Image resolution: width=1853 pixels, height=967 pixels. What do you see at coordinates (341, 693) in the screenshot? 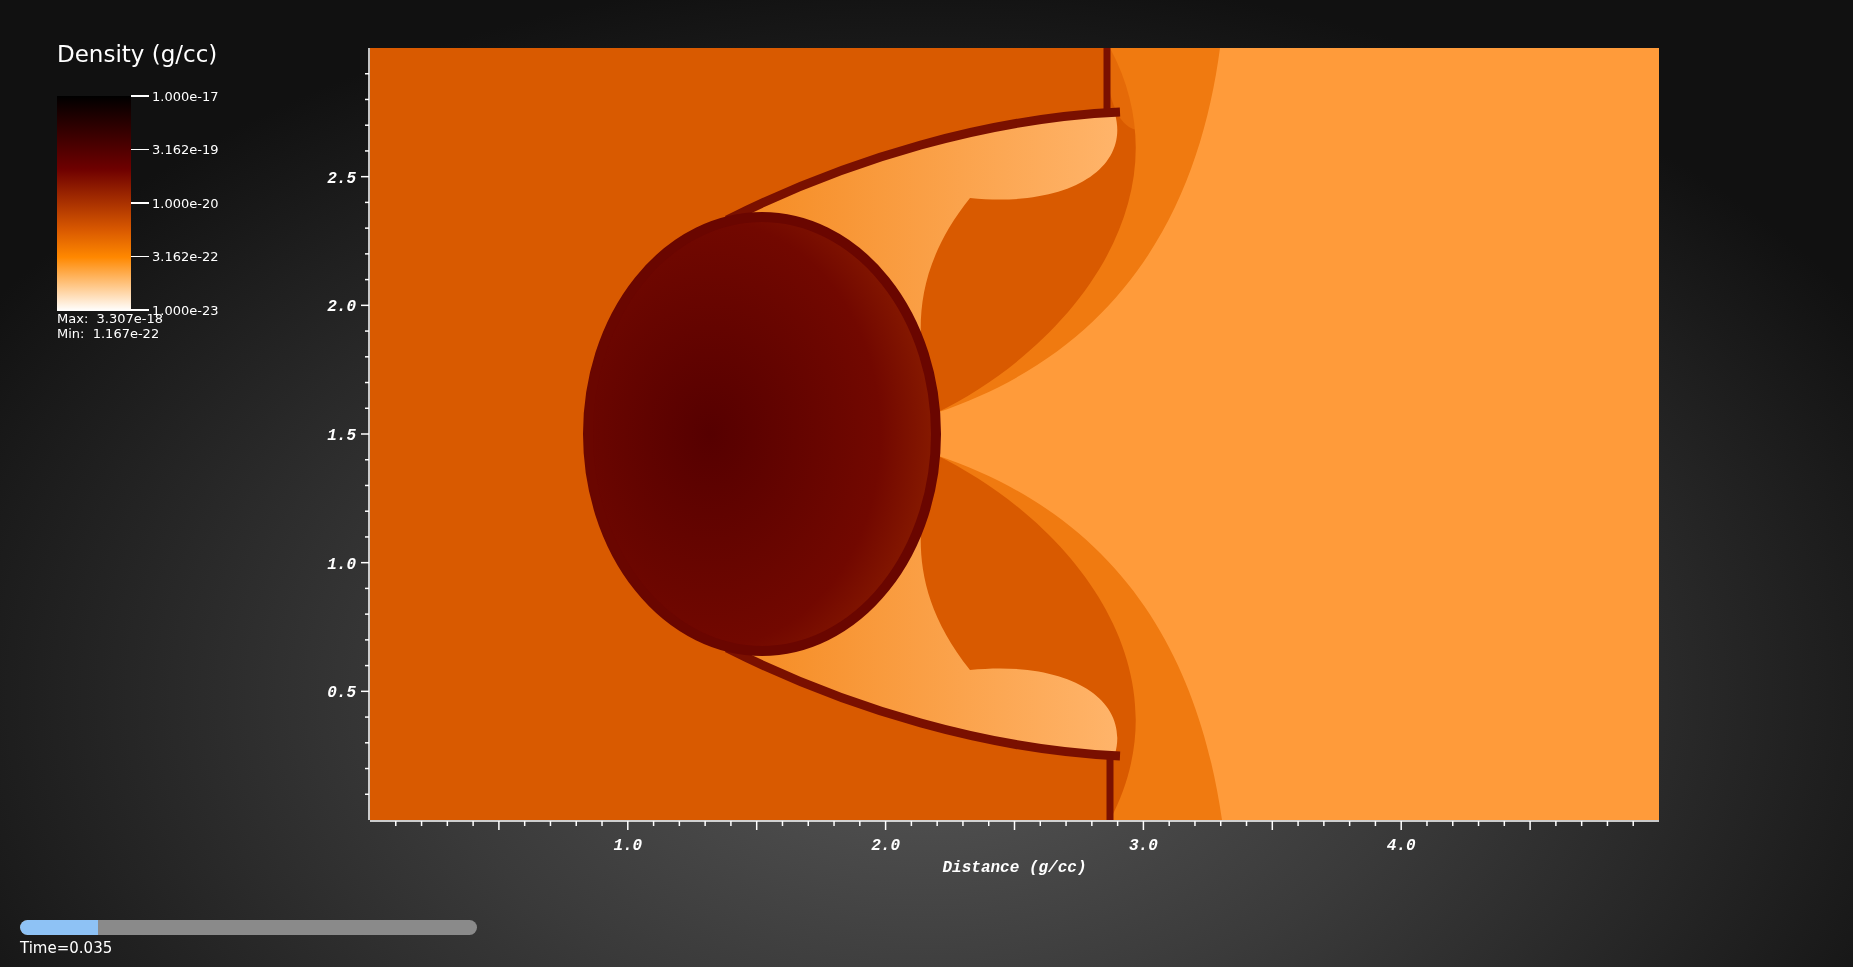
I see `axis-tick-label: 0.5` at bounding box center [341, 693].